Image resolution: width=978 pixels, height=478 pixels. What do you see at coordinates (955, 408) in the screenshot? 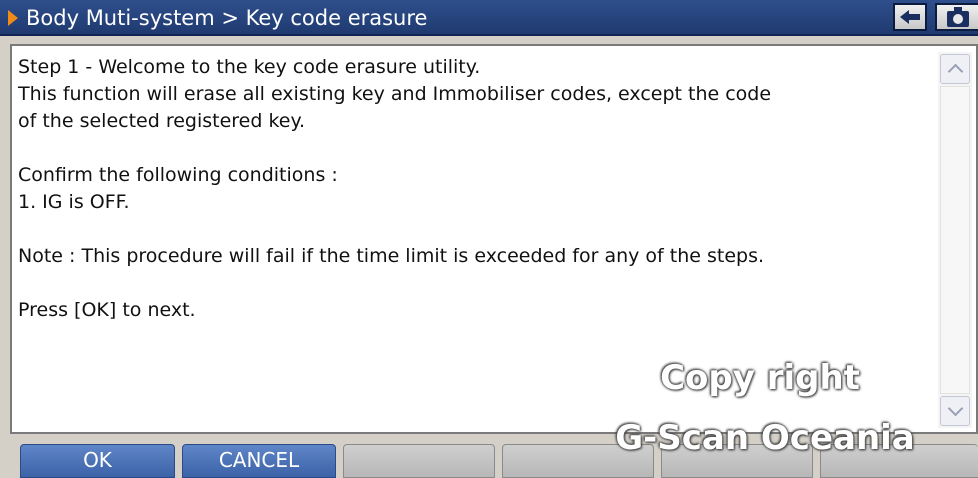
I see `chevron-down-icon` at bounding box center [955, 408].